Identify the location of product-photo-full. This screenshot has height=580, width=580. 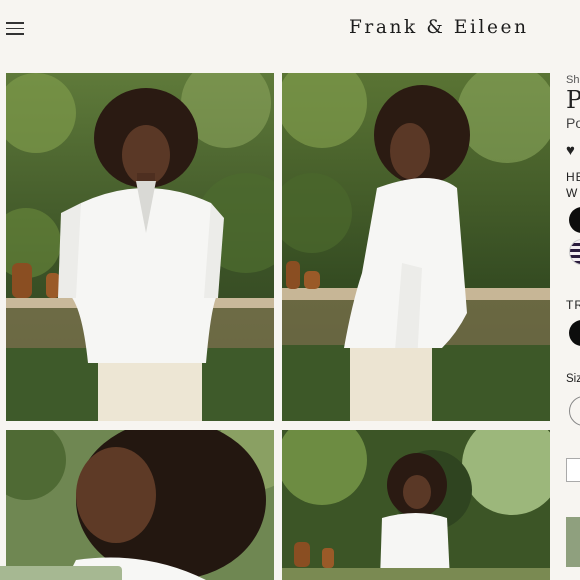
(416, 505).